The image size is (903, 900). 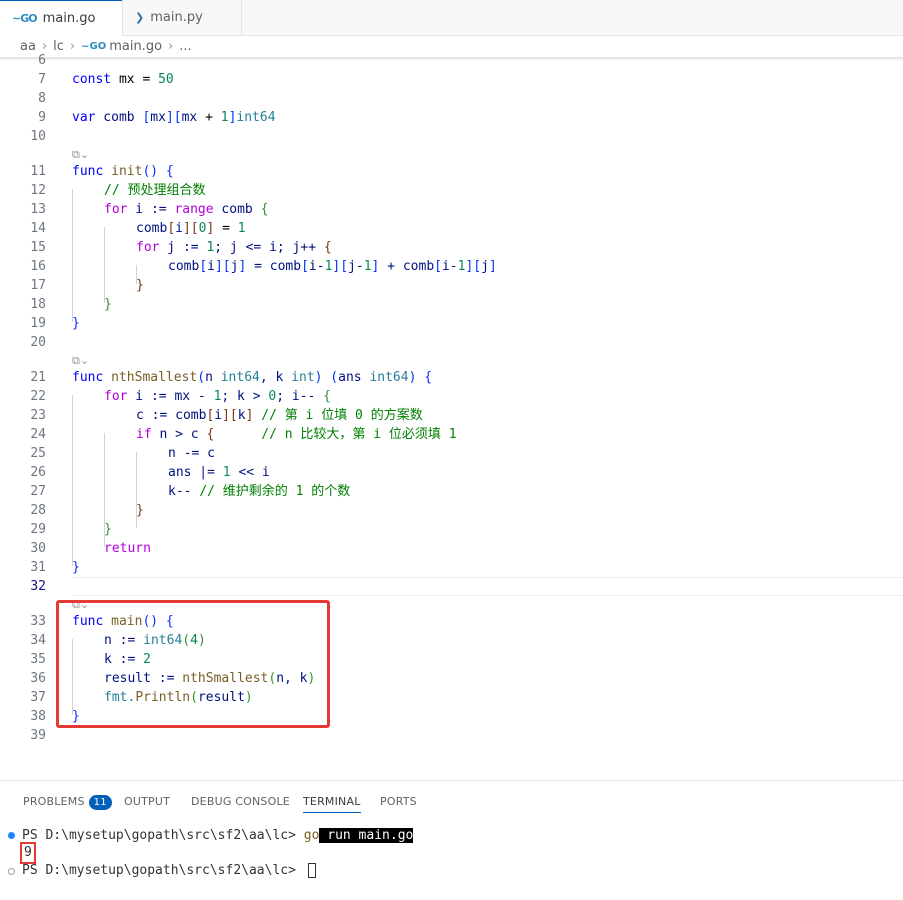 I want to click on tab-label: main.go, so click(x=69, y=18).